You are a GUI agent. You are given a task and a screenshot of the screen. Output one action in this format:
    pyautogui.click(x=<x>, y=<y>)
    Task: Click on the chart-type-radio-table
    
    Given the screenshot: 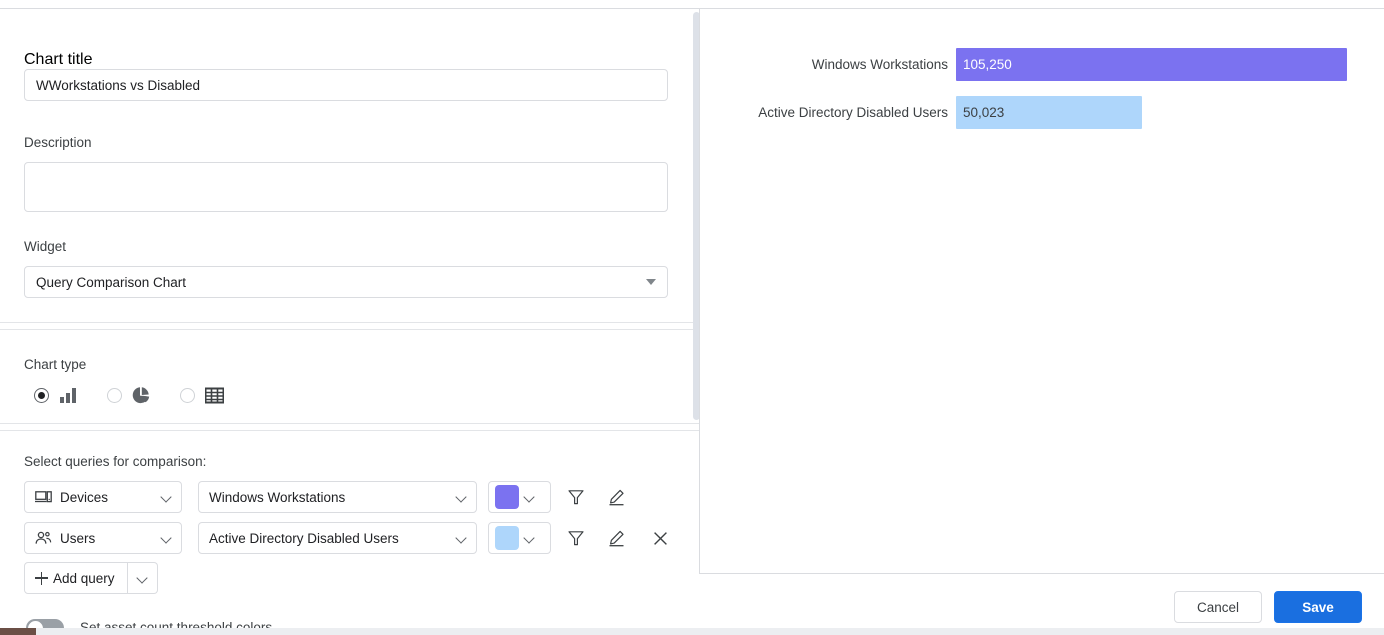 What is the action you would take?
    pyautogui.click(x=187, y=395)
    